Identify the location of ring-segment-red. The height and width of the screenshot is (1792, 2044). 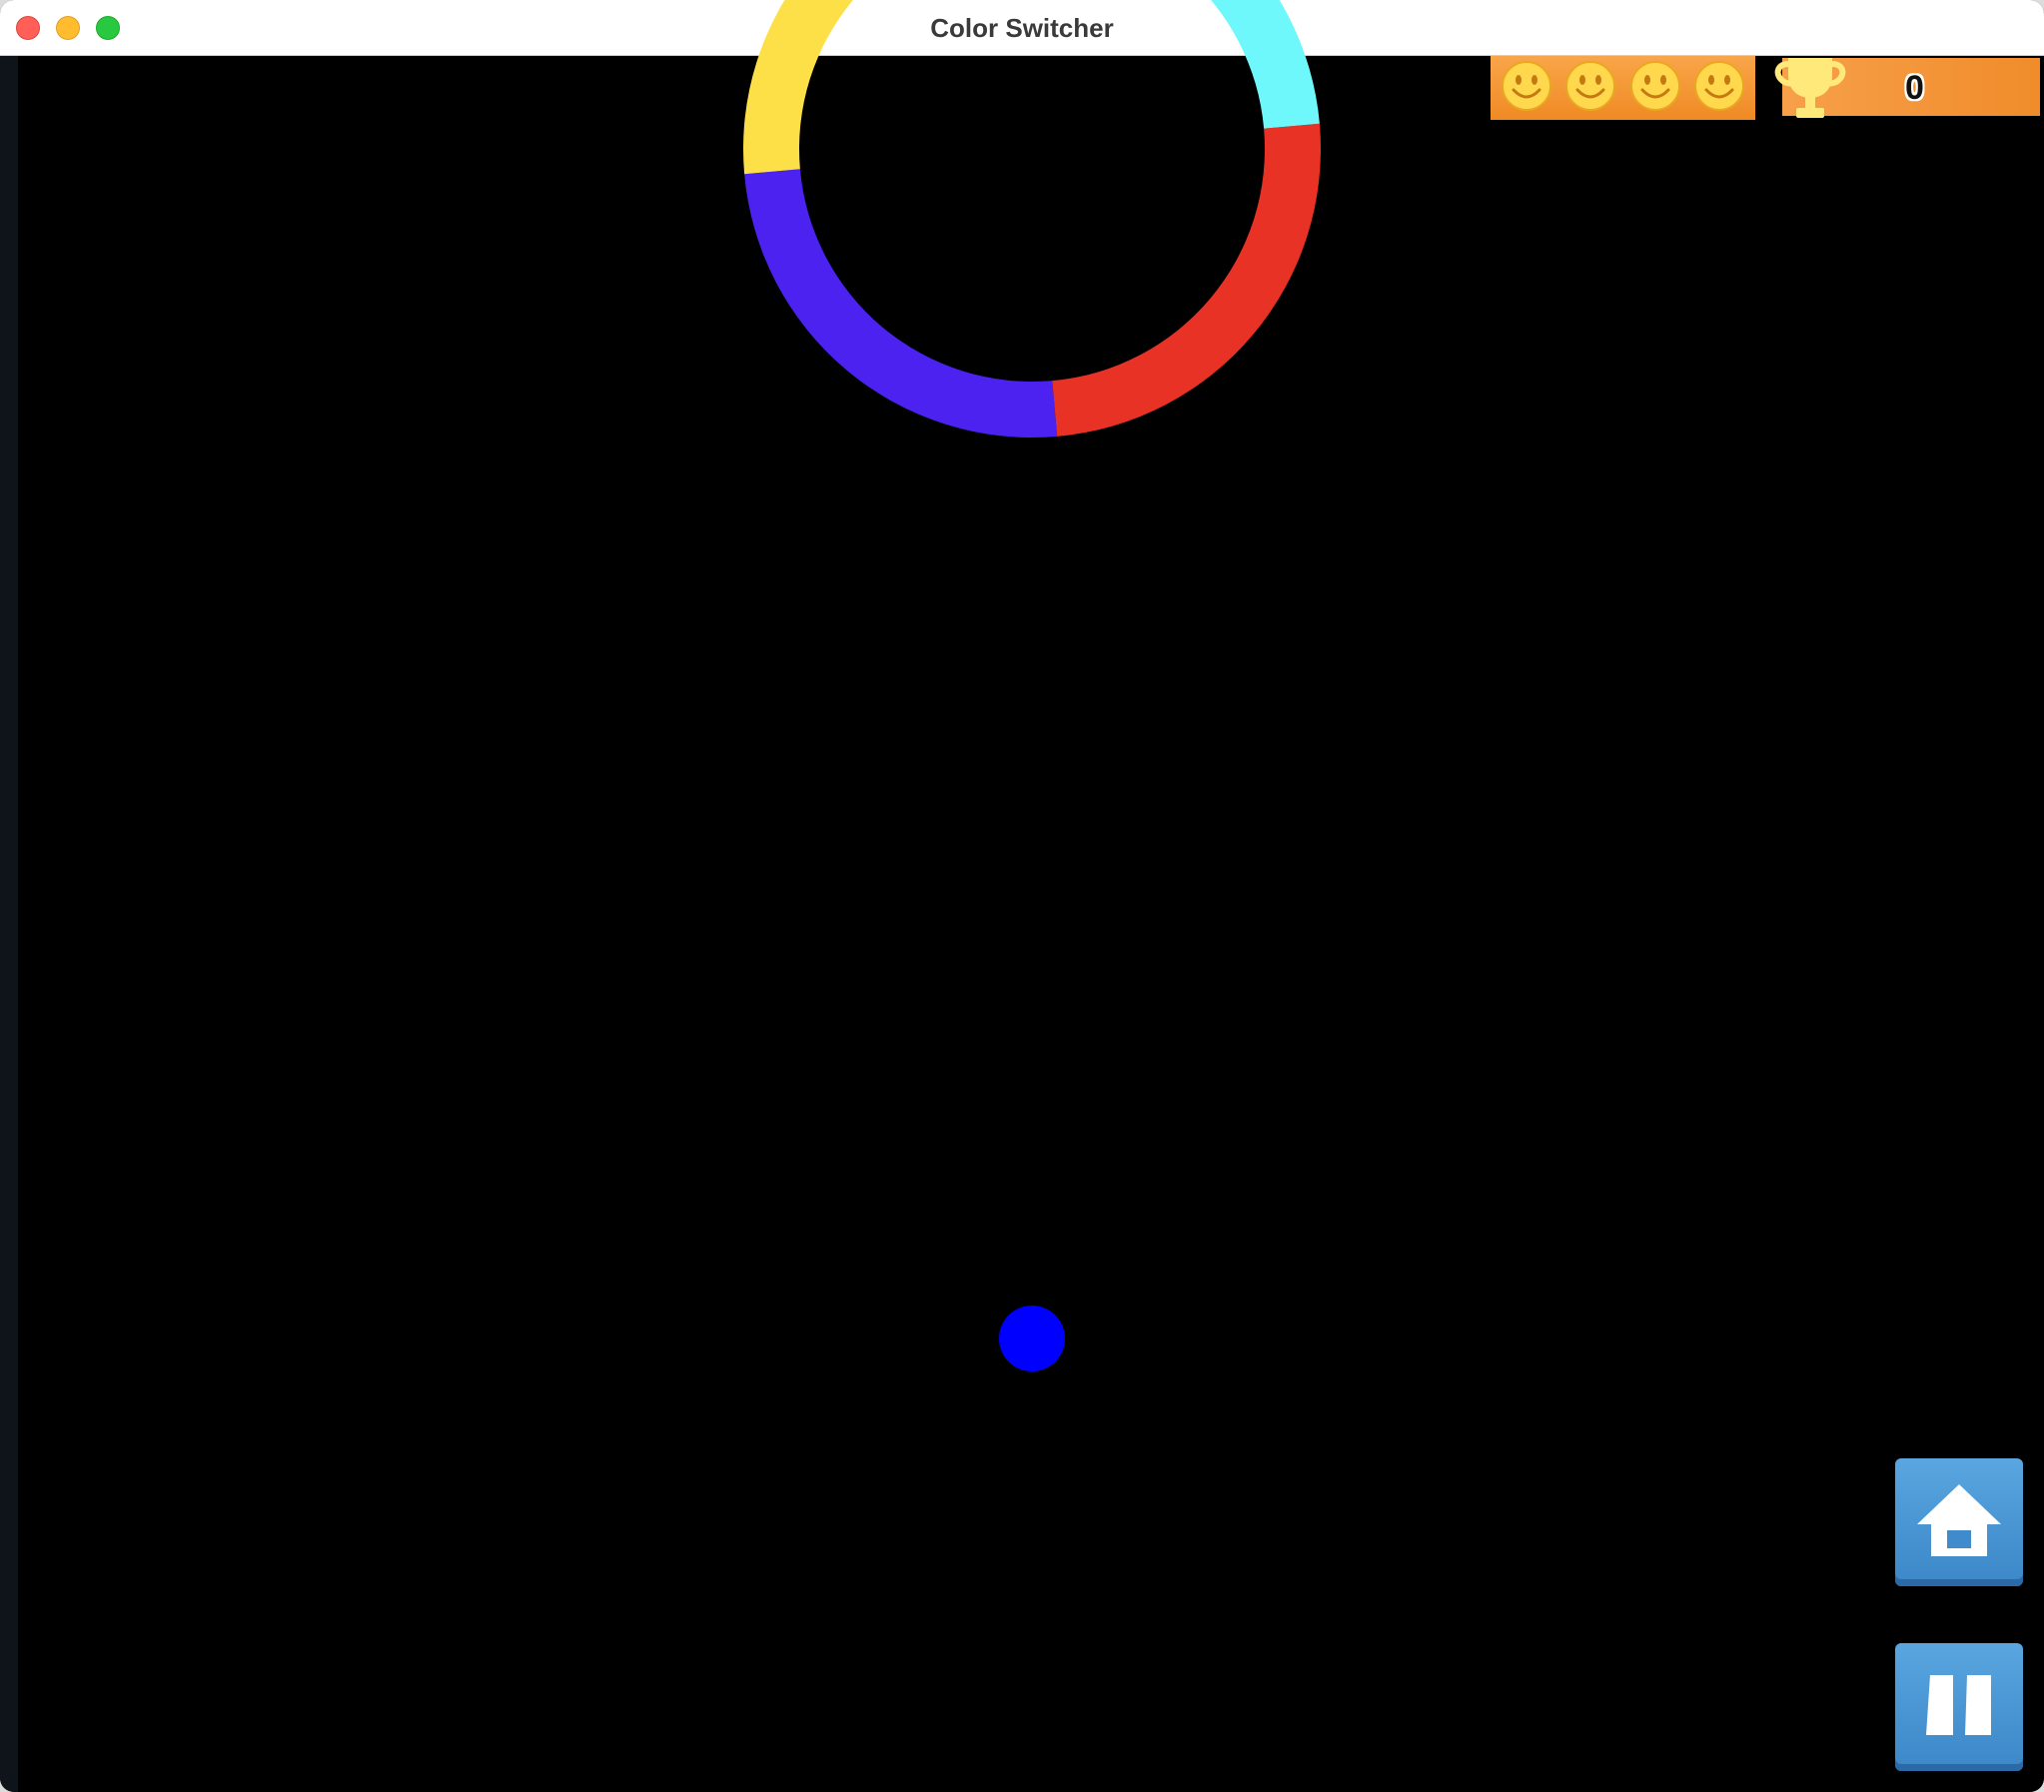
(1186, 280).